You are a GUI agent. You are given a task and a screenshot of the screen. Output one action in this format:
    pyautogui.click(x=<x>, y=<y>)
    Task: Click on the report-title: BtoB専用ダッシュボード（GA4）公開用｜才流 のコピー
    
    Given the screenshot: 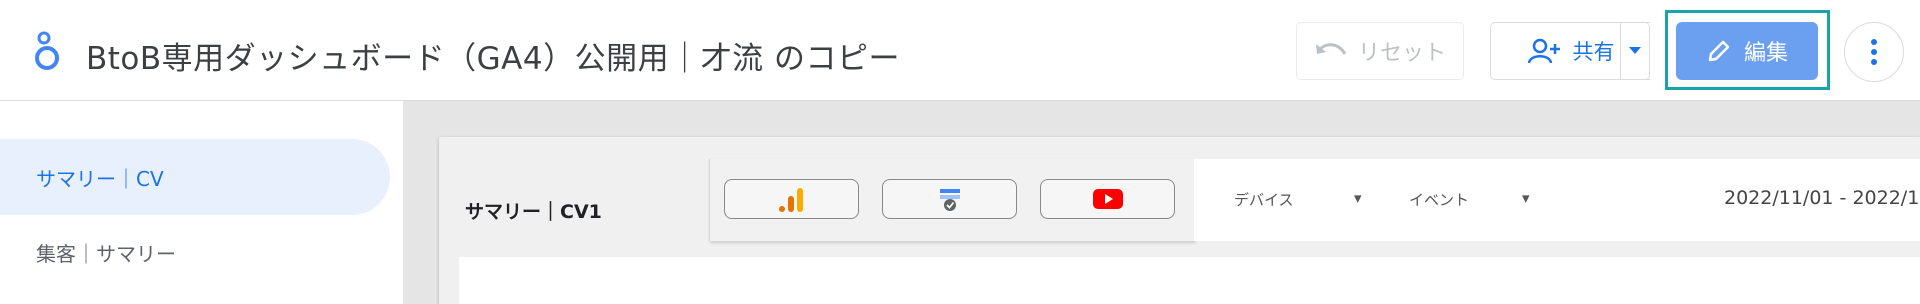 What is the action you would take?
    pyautogui.click(x=493, y=55)
    